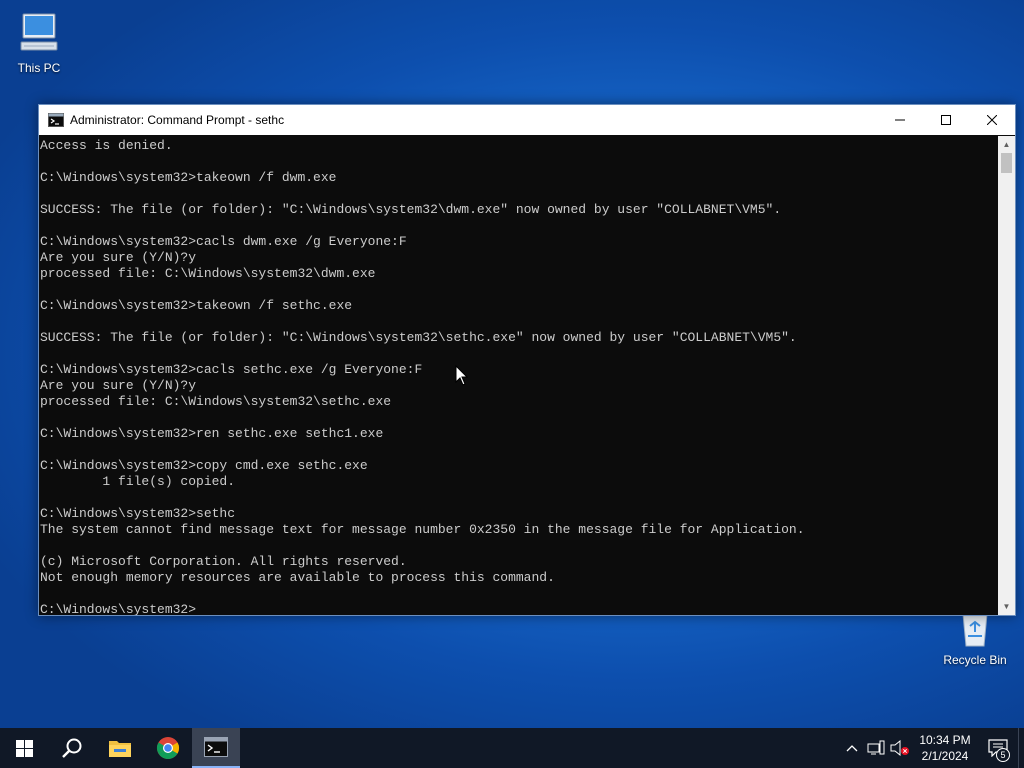  I want to click on start-button, so click(24, 748).